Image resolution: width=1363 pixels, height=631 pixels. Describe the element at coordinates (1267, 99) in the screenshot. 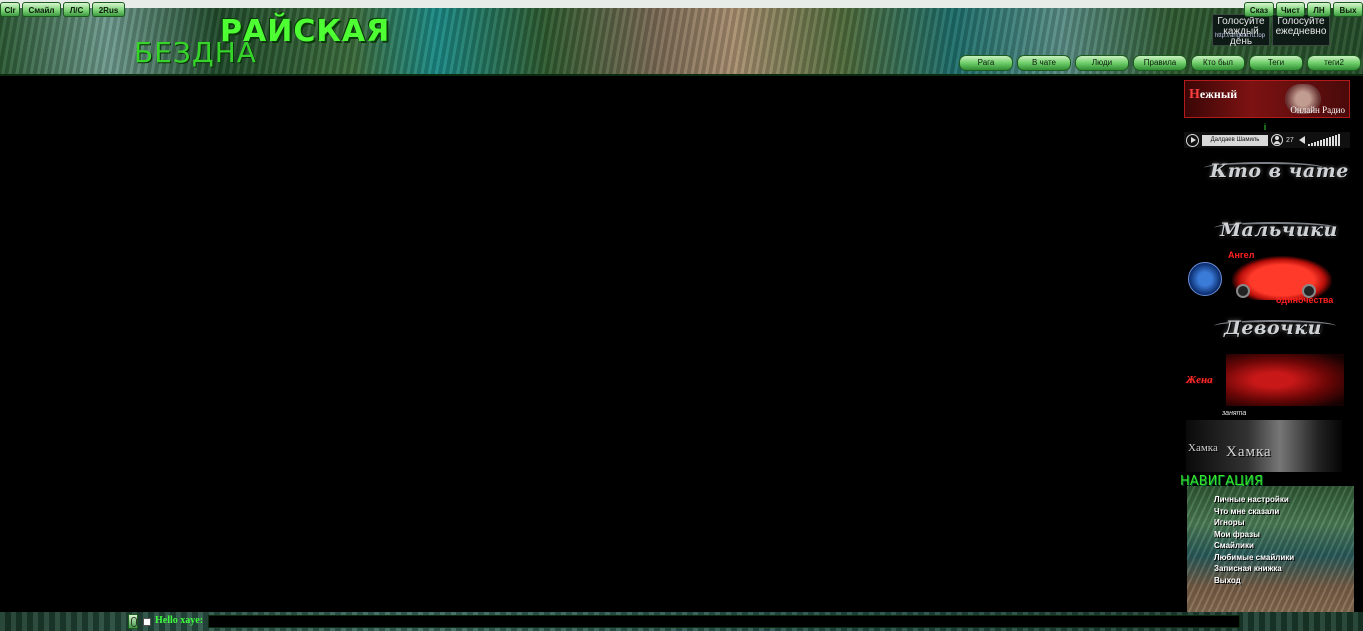

I see `radio-banner: Нежный Онлайн Радио` at that location.